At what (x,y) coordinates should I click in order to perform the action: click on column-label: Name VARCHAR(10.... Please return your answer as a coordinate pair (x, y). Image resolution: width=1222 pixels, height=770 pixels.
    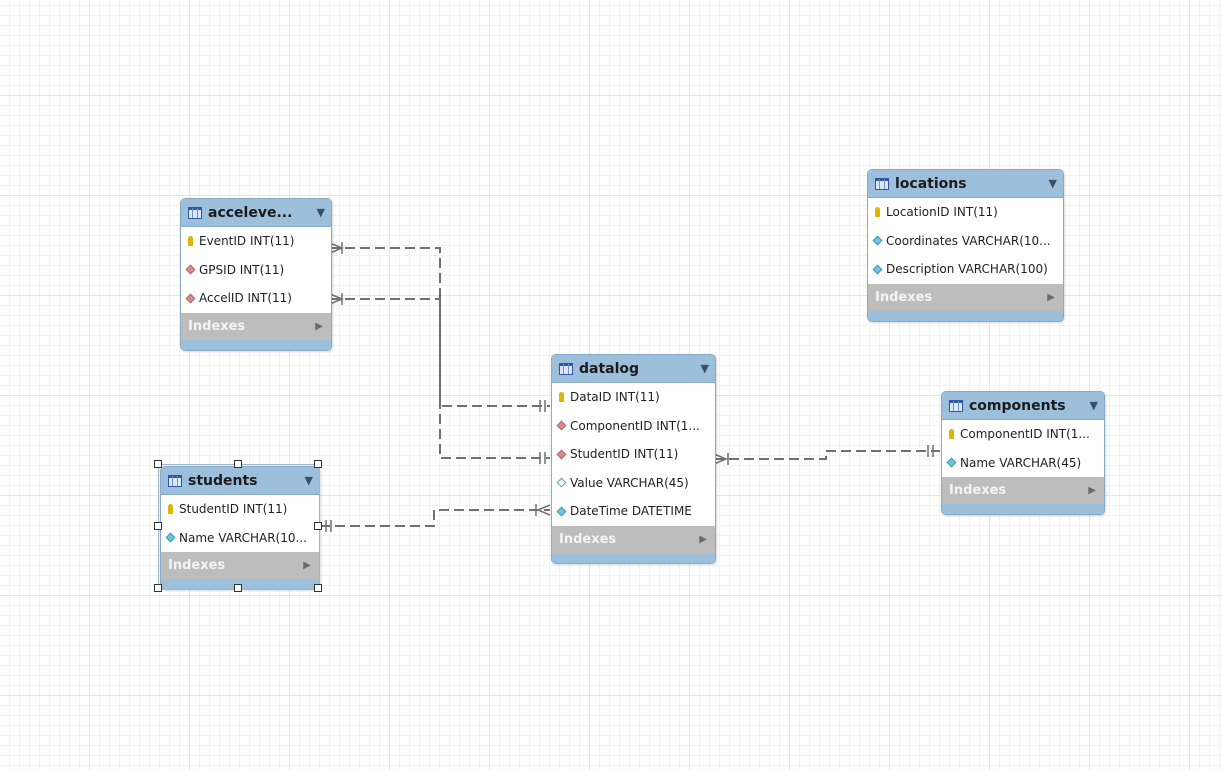
    Looking at the image, I should click on (243, 537).